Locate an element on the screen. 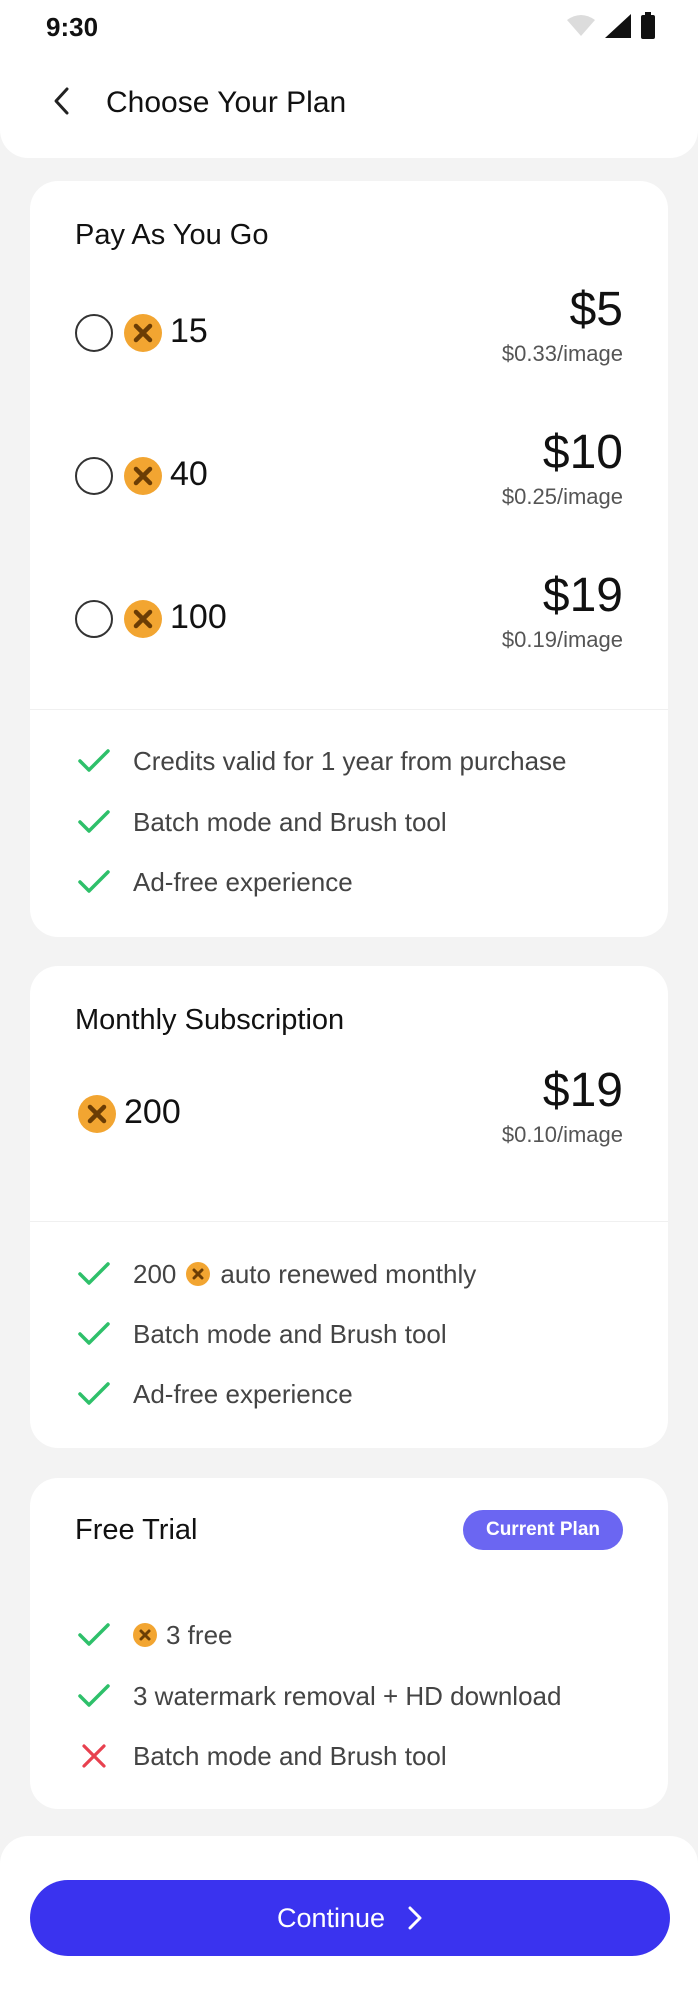 The width and height of the screenshot is (698, 2000). feature-item: 3 free is located at coordinates (154, 1635).